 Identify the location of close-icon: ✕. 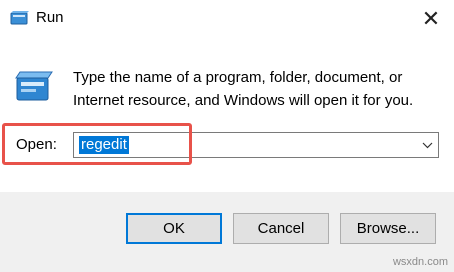
(431, 18).